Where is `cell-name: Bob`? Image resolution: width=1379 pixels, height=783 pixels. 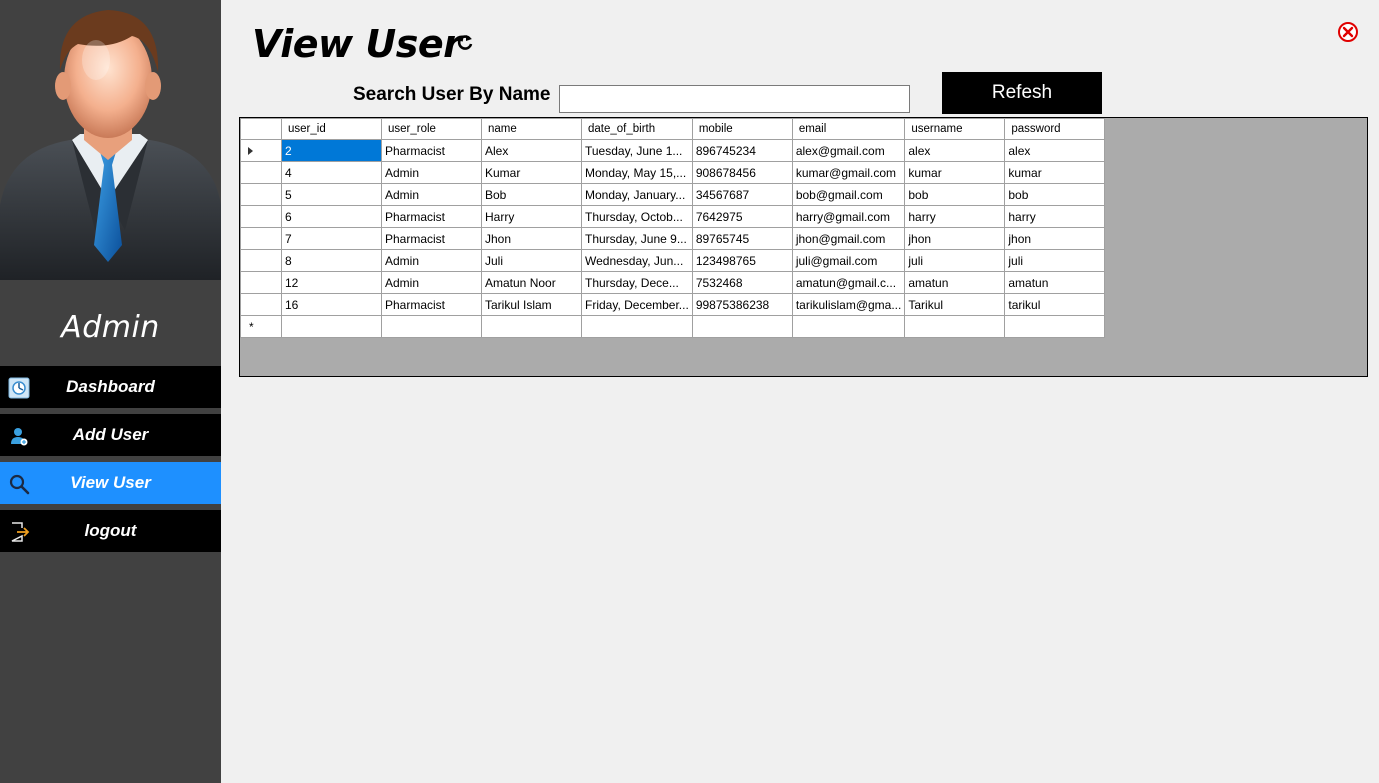 cell-name: Bob is located at coordinates (531, 194).